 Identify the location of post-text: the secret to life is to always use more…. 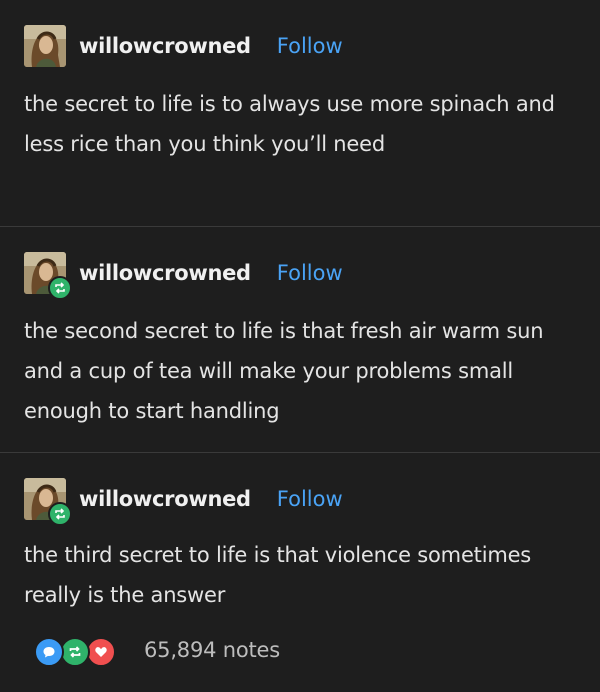
(289, 124).